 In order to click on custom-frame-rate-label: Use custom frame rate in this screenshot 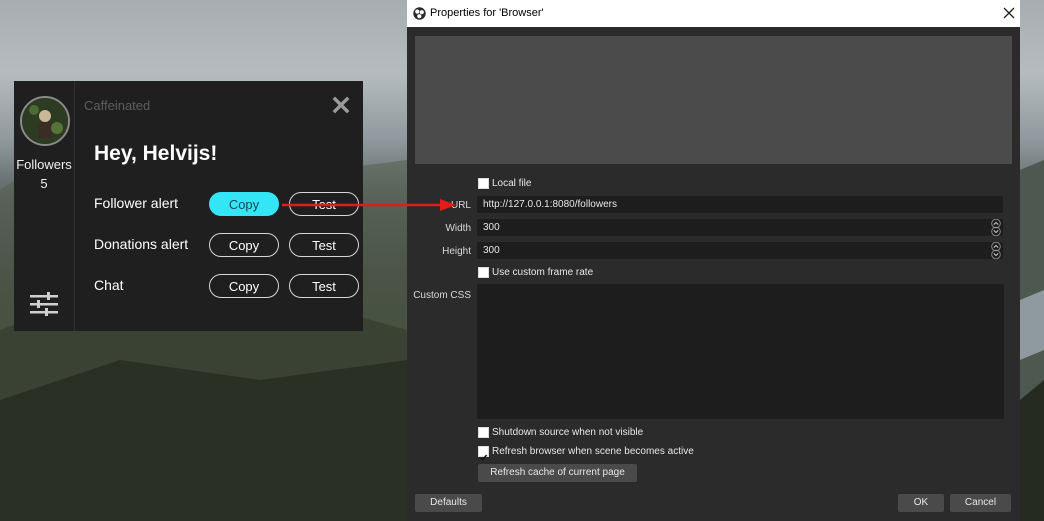, I will do `click(543, 272)`.